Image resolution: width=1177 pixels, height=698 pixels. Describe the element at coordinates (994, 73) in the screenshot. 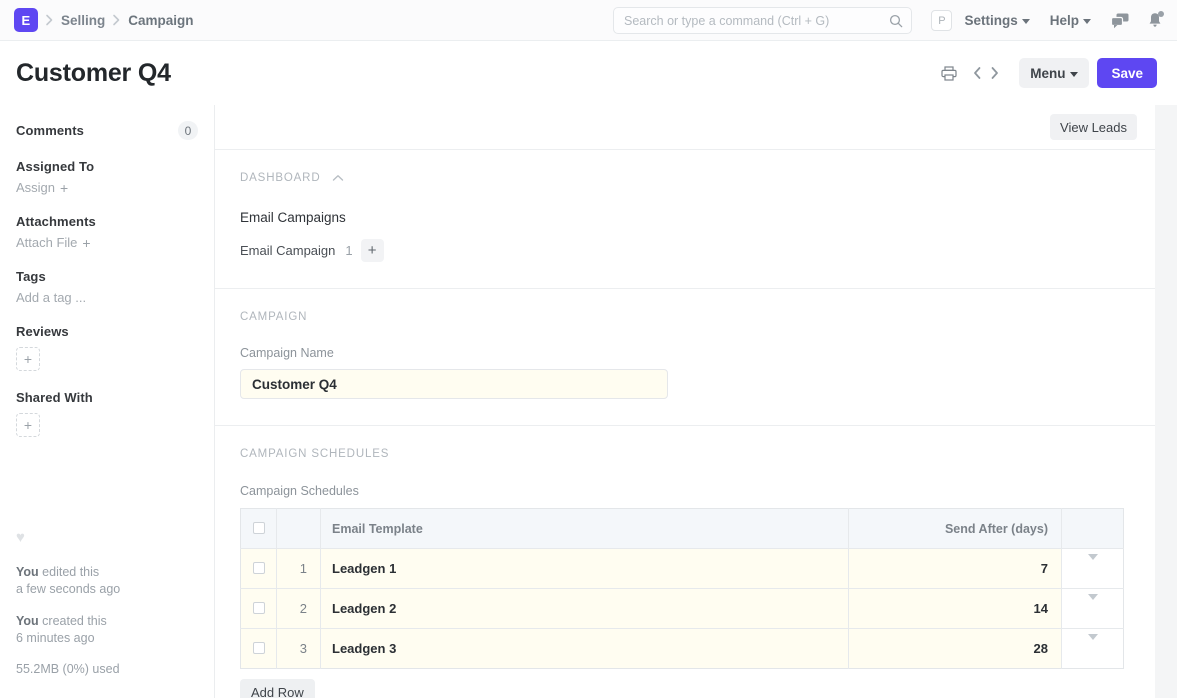

I see `next-document-icon` at that location.